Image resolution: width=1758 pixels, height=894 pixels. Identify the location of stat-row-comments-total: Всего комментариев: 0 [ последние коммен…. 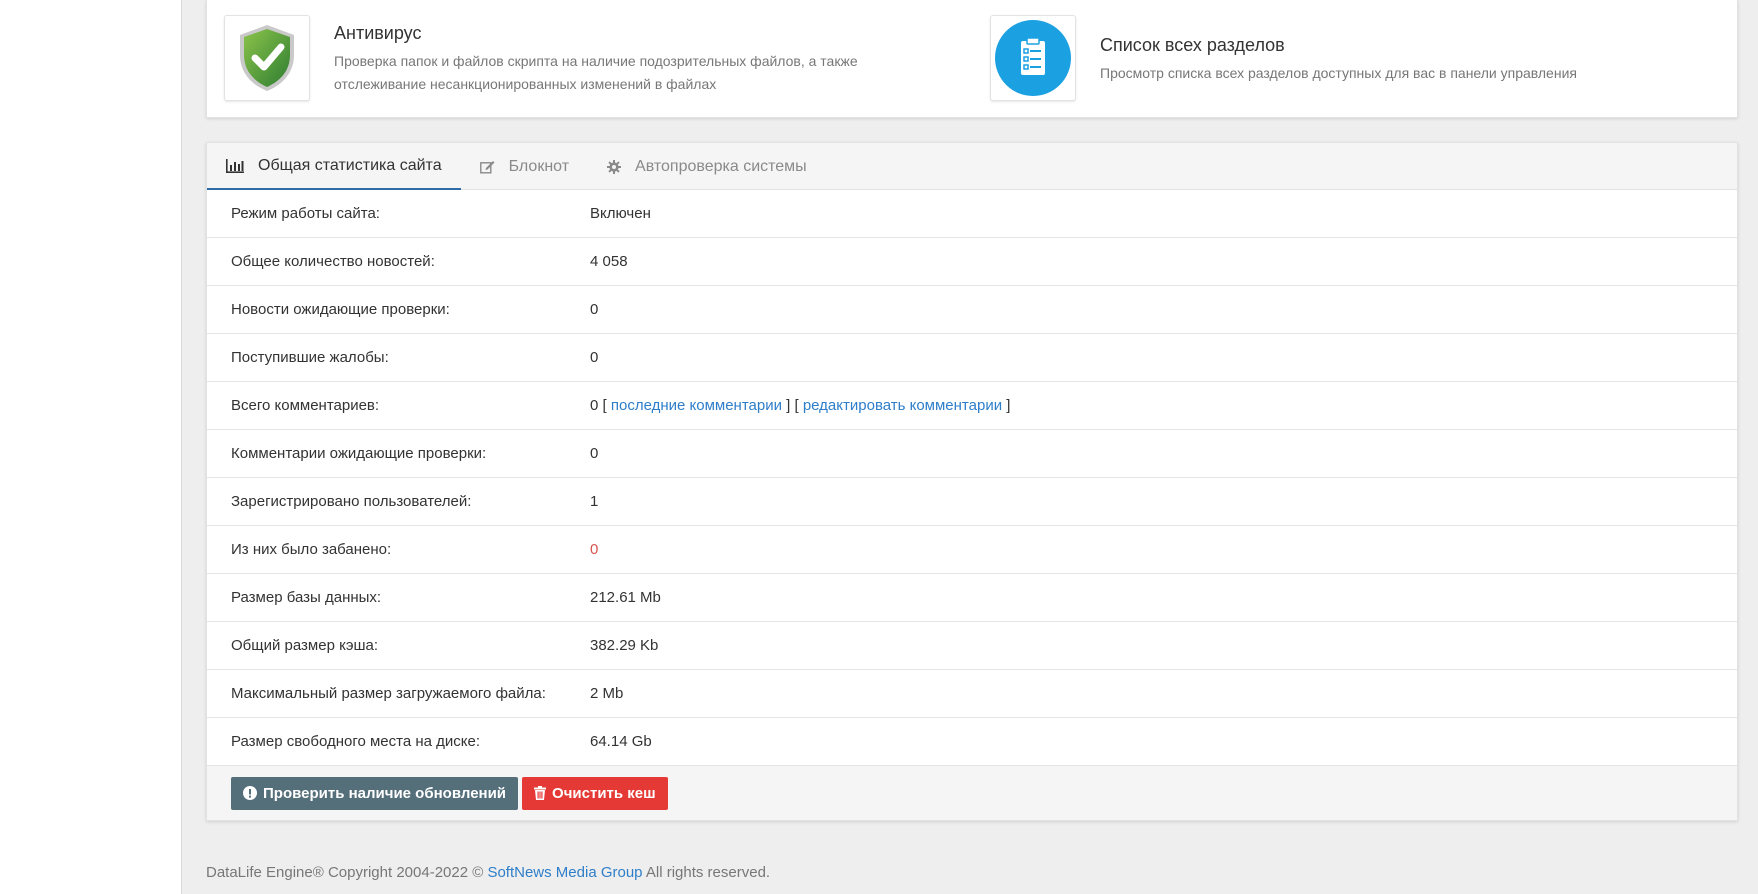
(972, 406).